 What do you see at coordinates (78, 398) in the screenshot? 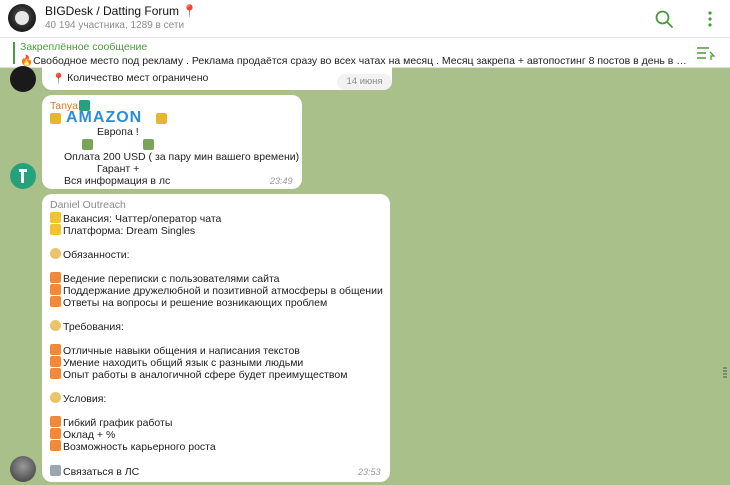
I see `section-heading: Условия:` at bounding box center [78, 398].